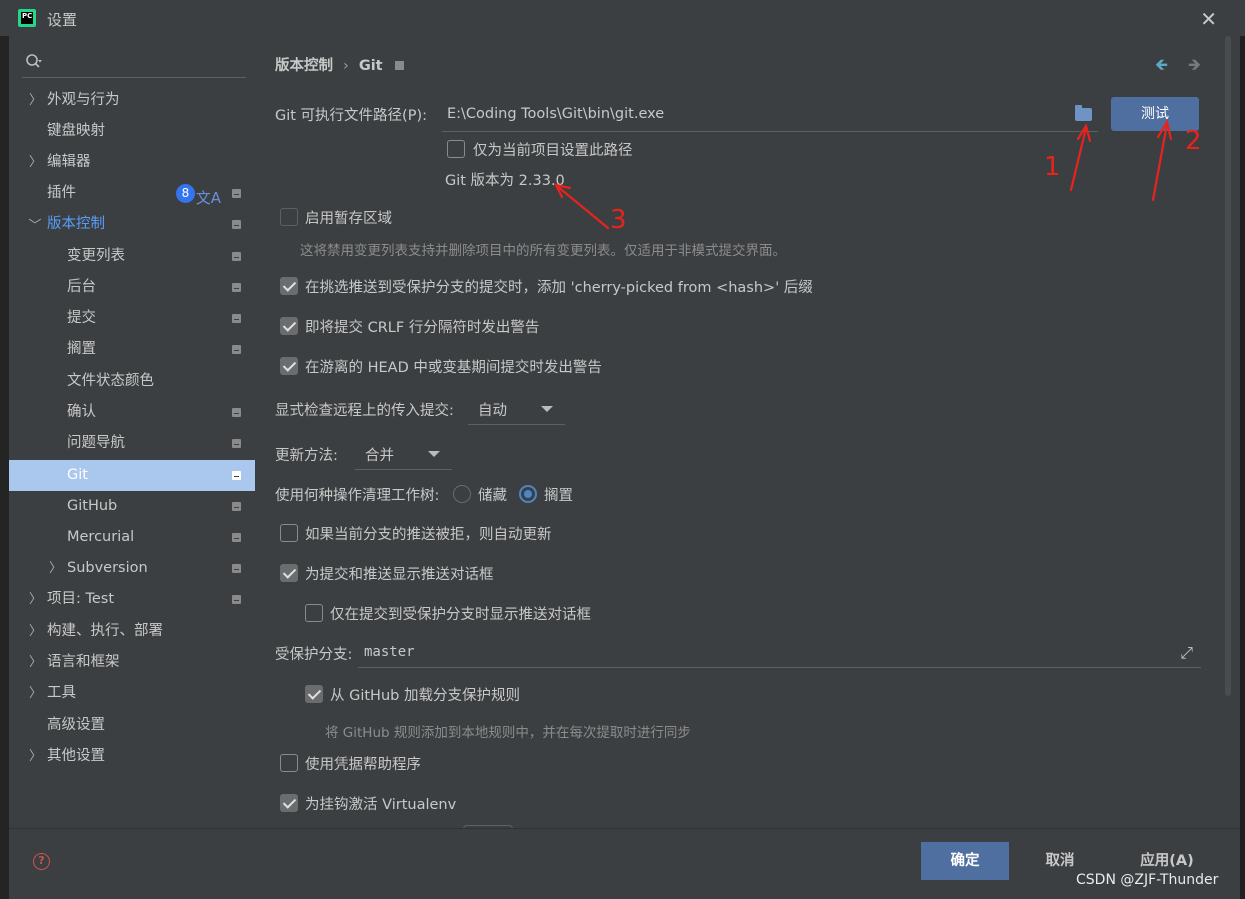 This screenshot has height=899, width=1245. What do you see at coordinates (456, 149) in the screenshot?
I see `project-only-checkbox` at bounding box center [456, 149].